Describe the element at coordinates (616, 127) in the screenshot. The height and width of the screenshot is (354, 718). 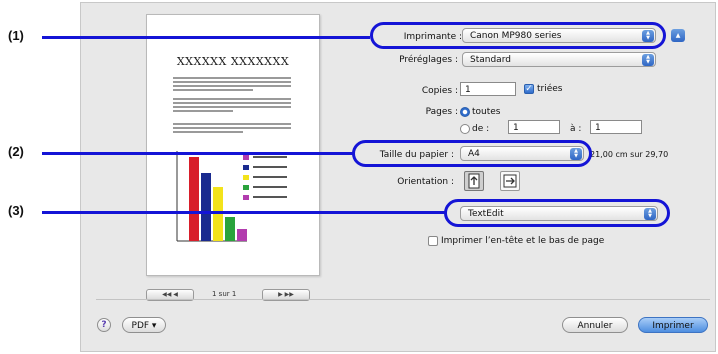
I see `pages-to-field: 1` at that location.